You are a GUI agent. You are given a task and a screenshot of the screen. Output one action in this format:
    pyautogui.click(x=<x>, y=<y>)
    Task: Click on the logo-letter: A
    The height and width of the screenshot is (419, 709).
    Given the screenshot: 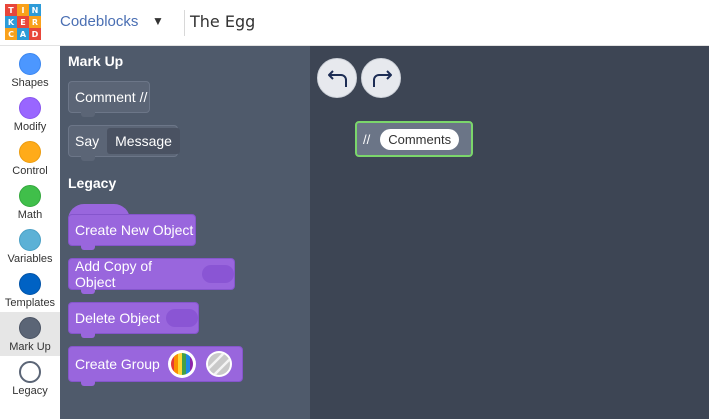 What is the action you would take?
    pyautogui.click(x=23, y=34)
    